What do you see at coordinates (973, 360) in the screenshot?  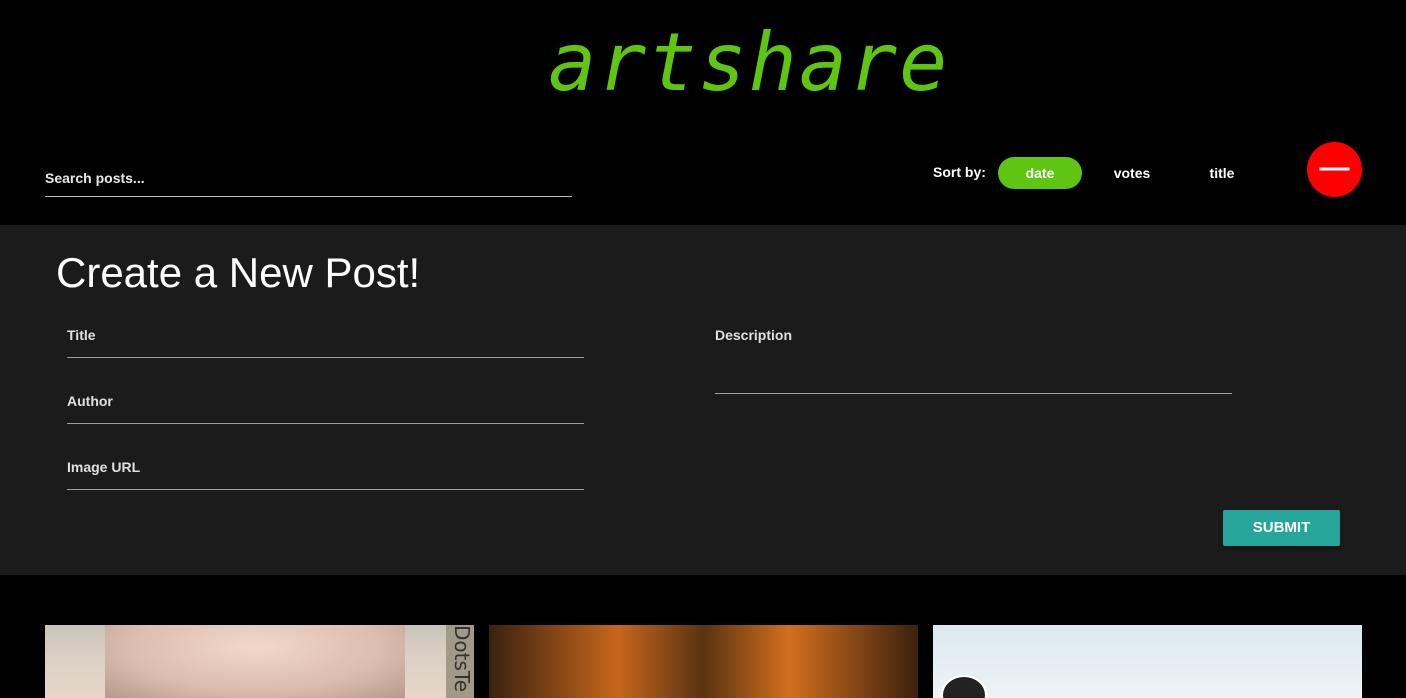 I see `description-field: Description` at bounding box center [973, 360].